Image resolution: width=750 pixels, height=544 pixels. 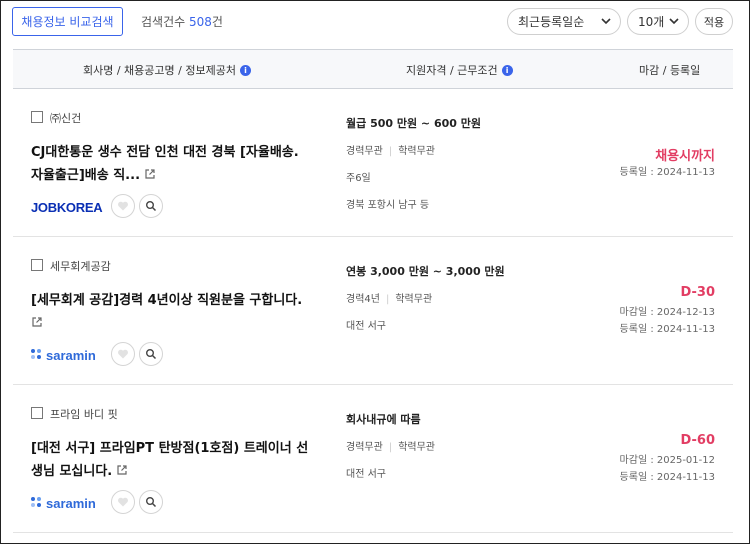 I want to click on job-title: [세무회계 공감]경력 4년이상 직원분을 구합니다., so click(x=176, y=312).